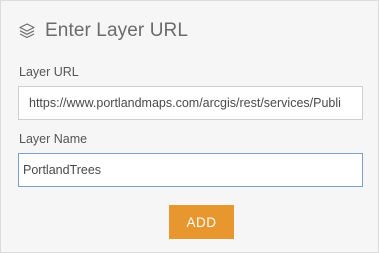 This screenshot has width=379, height=253. Describe the element at coordinates (53, 139) in the screenshot. I see `layer-name-label: Layer Name` at that location.